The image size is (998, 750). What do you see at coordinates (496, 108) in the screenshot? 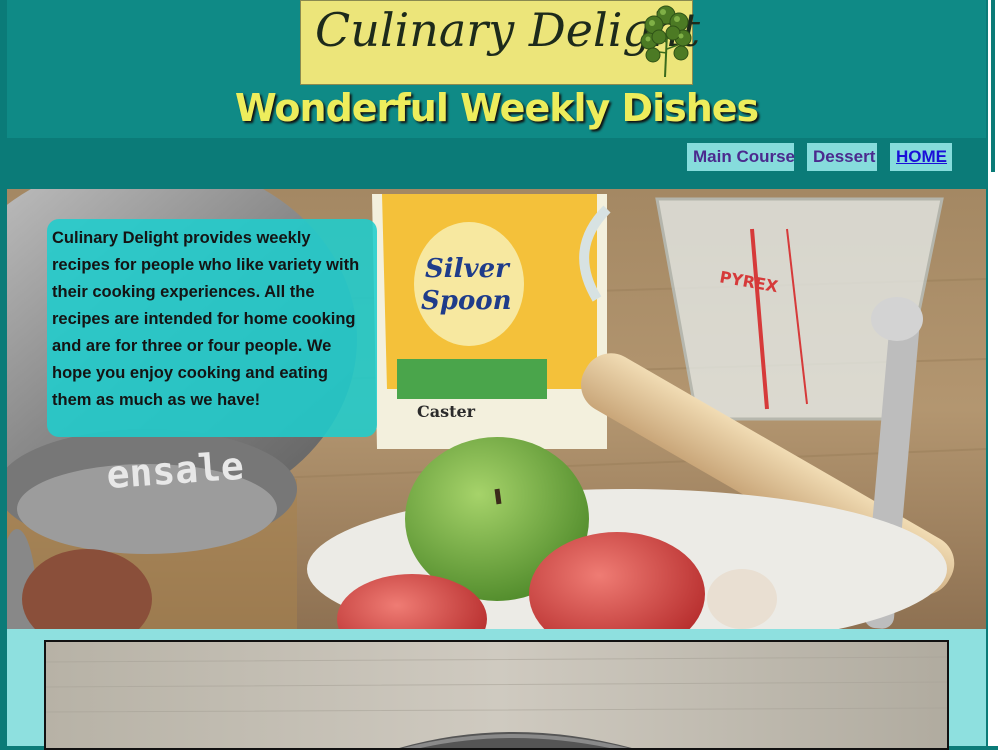
I see `page-title: Wonderful Weekly Dishes` at bounding box center [496, 108].